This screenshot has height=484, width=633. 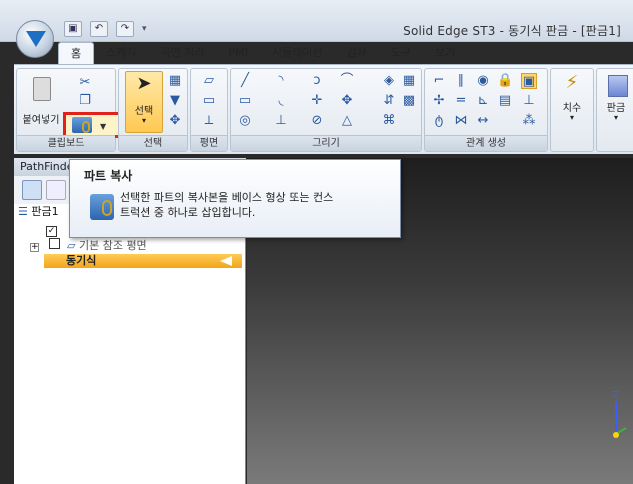 What do you see at coordinates (347, 101) in the screenshot?
I see `move-icon: ✥` at bounding box center [347, 101].